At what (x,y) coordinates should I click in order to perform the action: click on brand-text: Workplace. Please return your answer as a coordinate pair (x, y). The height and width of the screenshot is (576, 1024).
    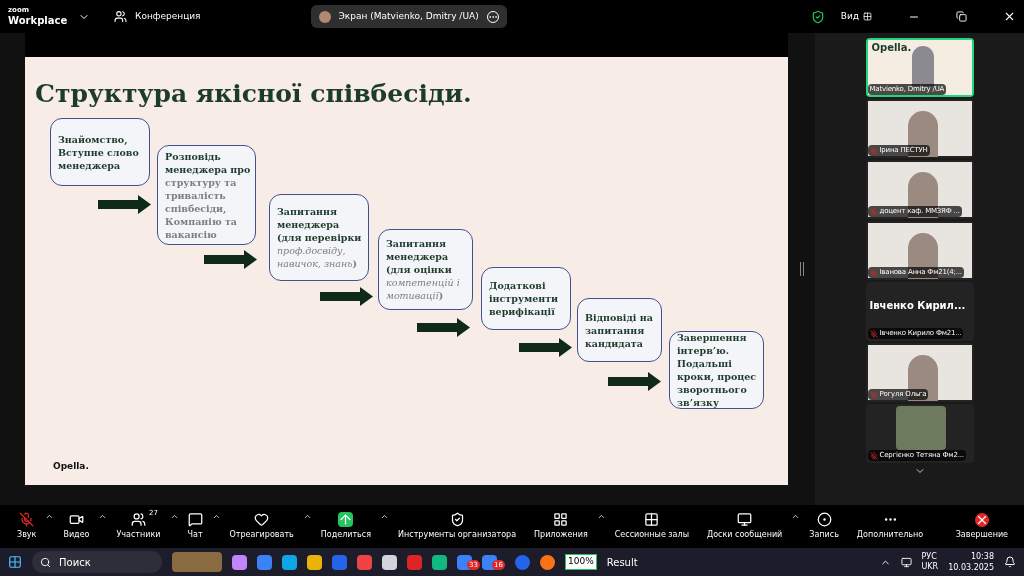
    Looking at the image, I should click on (38, 21).